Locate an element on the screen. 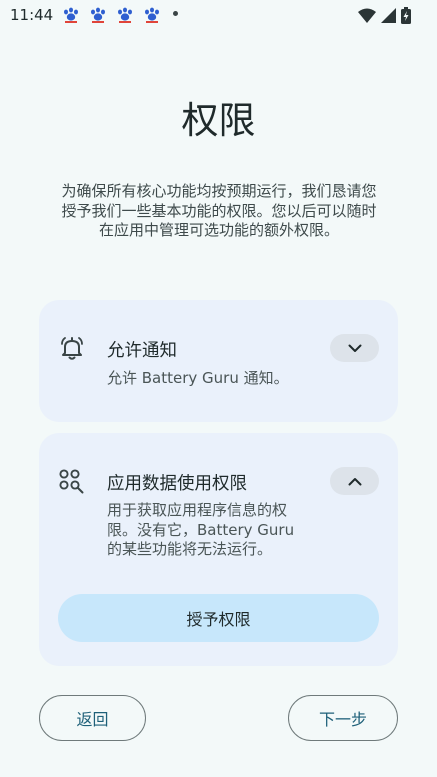 Image resolution: width=437 pixels, height=777 pixels. page-title: 权限 is located at coordinates (218, 120).